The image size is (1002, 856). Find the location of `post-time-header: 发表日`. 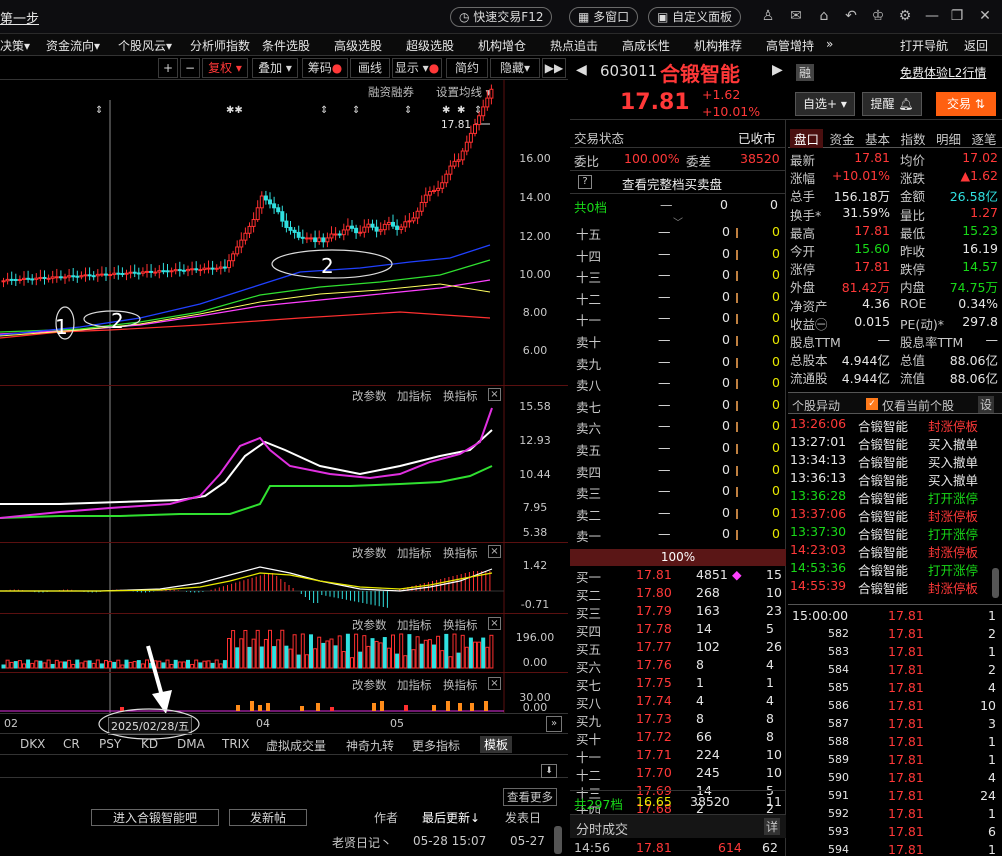

post-time-header: 发表日 is located at coordinates (523, 817).